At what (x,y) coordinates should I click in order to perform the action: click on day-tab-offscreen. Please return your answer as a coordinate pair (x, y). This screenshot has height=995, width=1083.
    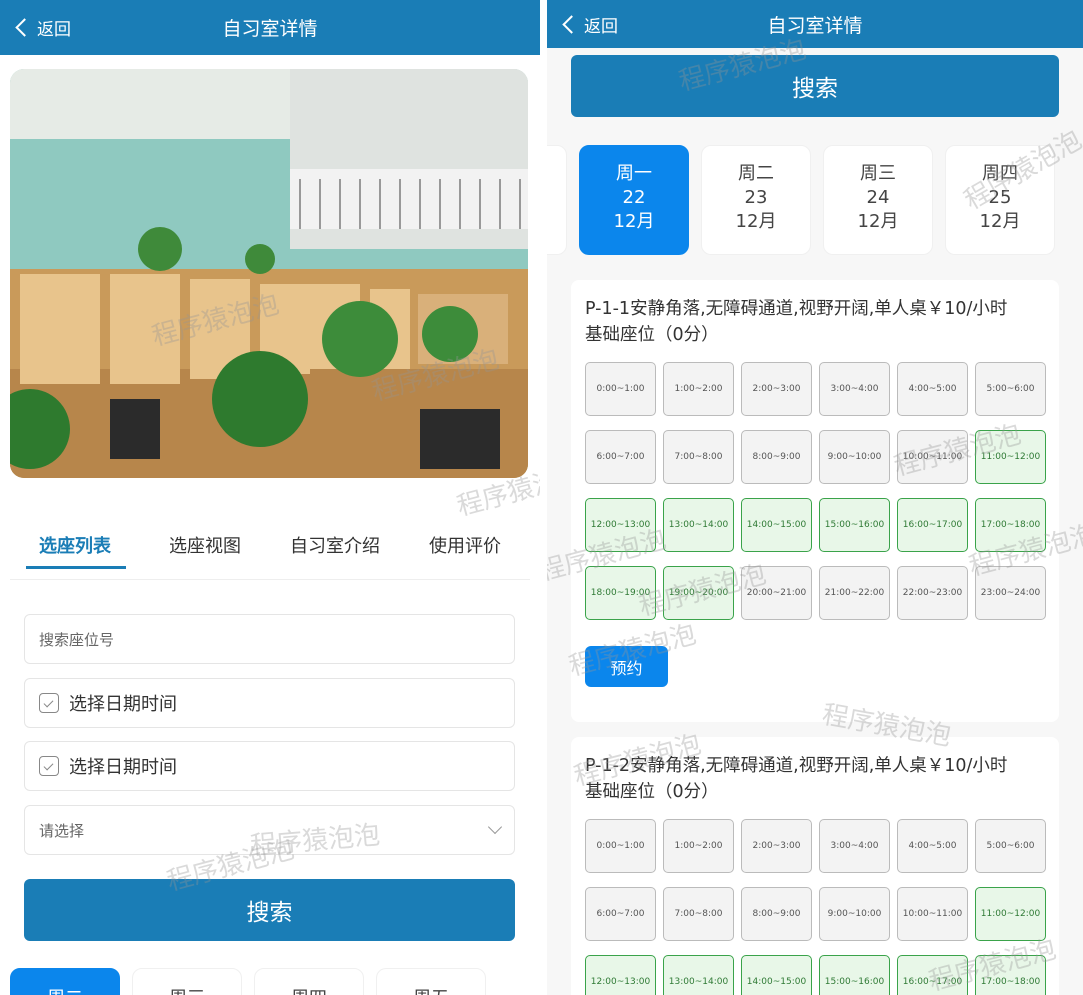
    Looking at the image, I should click on (557, 200).